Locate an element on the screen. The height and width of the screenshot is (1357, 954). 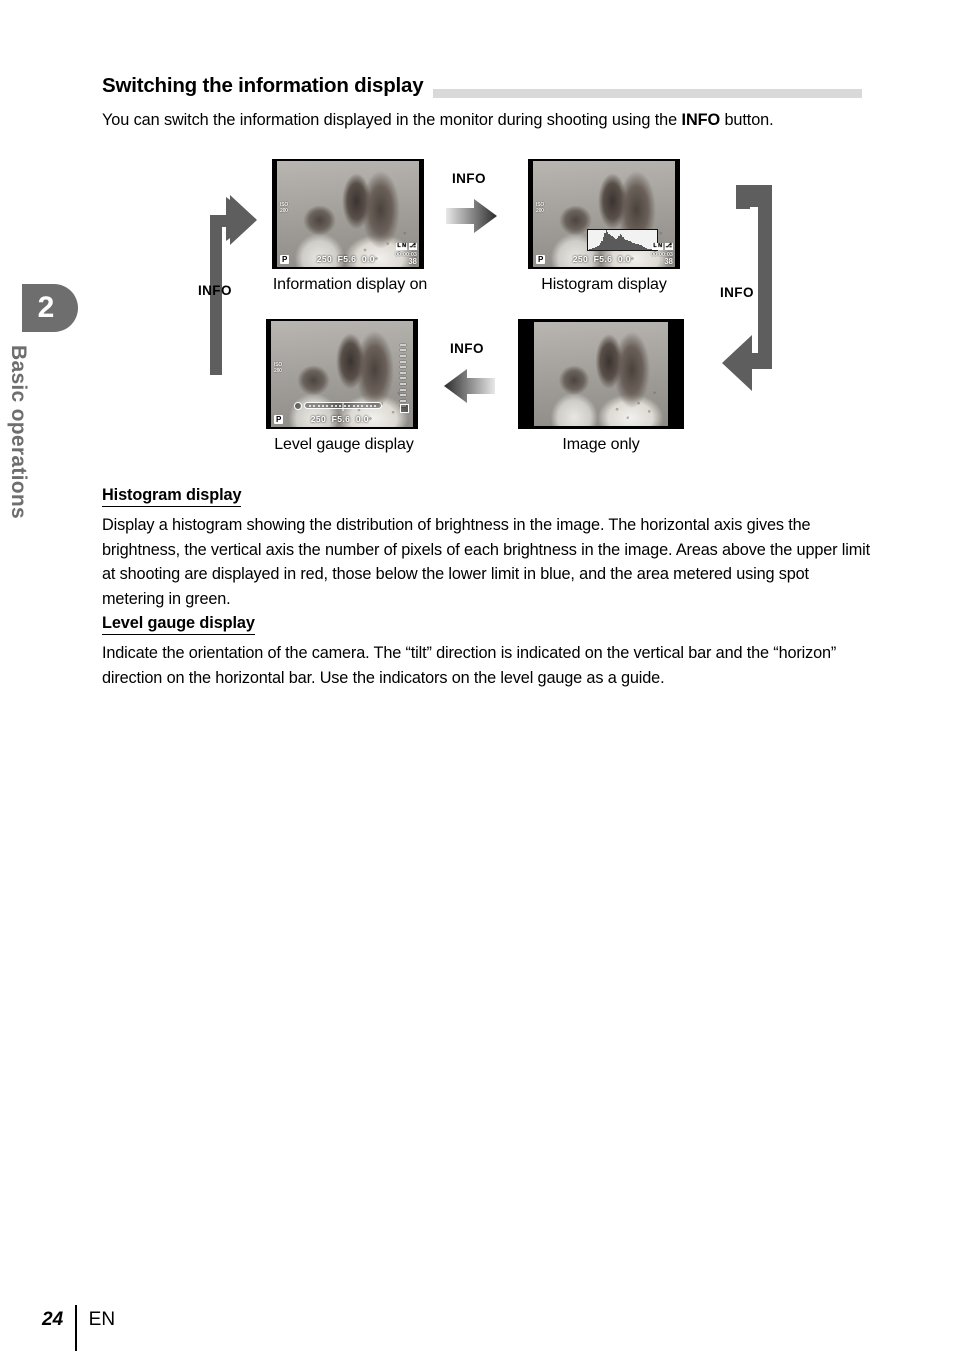
intro-line-2: button. is located at coordinates (747, 120).